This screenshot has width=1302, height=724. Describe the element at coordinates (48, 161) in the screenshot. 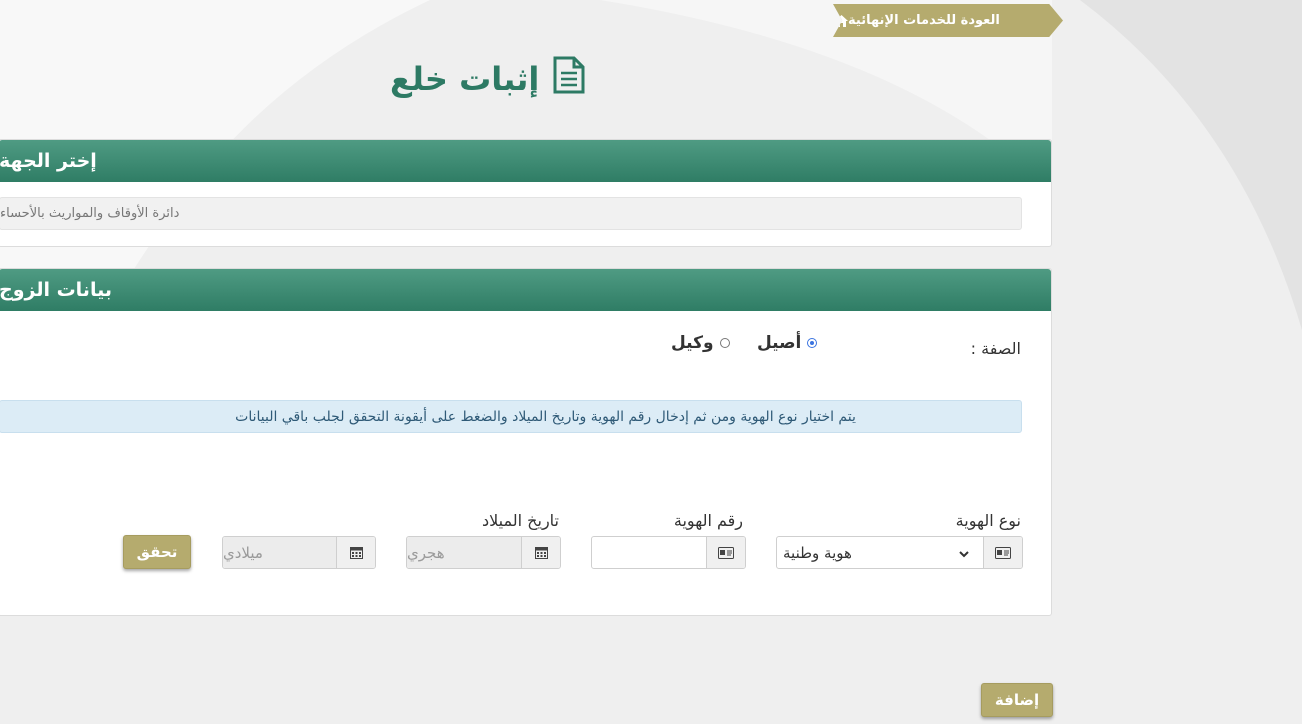

I see `agency-card-title: إختر الجهة` at that location.